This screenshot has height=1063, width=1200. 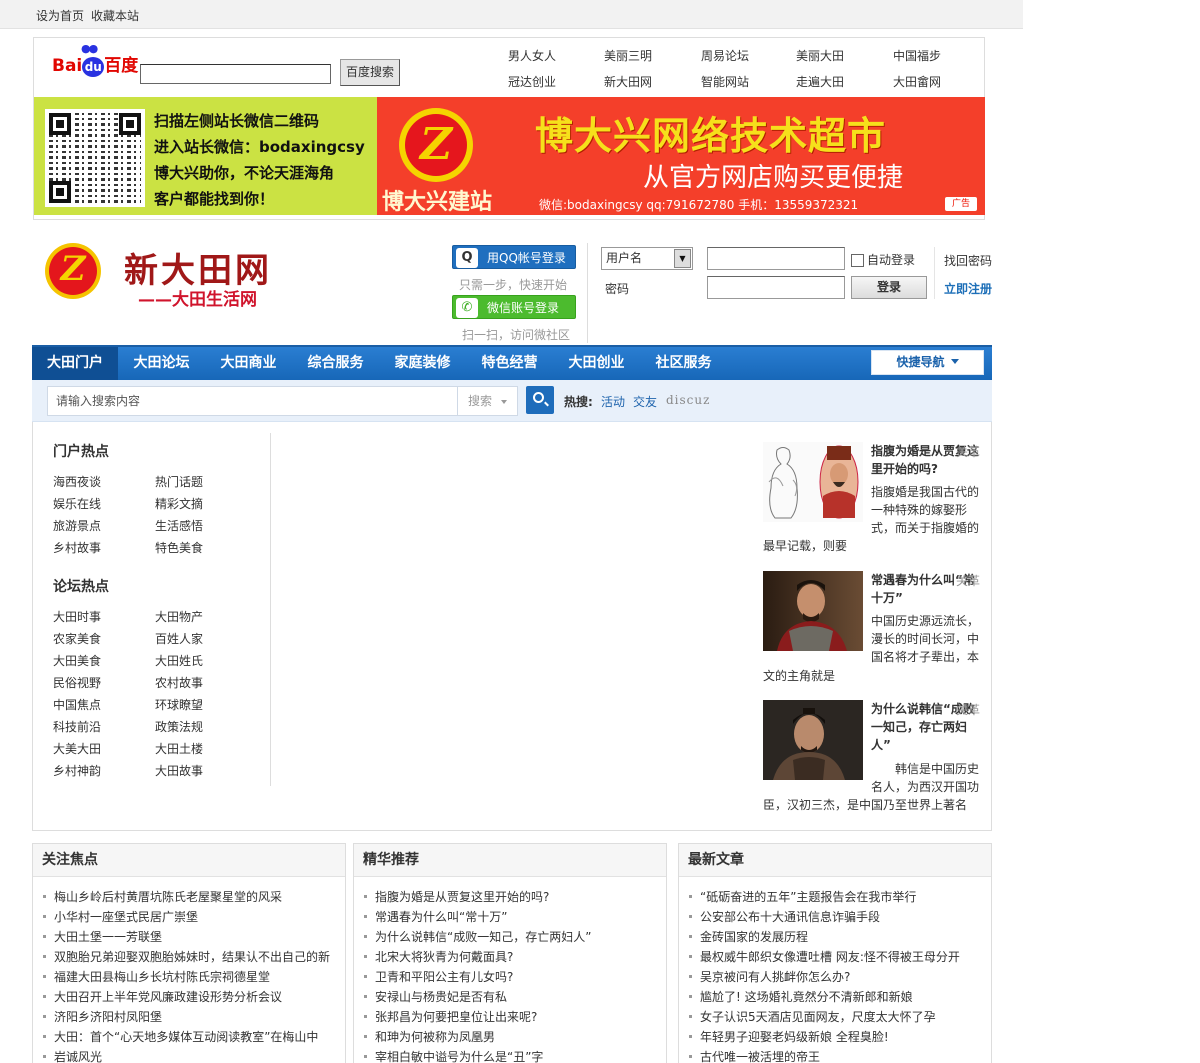 I want to click on password-input, so click(x=776, y=287).